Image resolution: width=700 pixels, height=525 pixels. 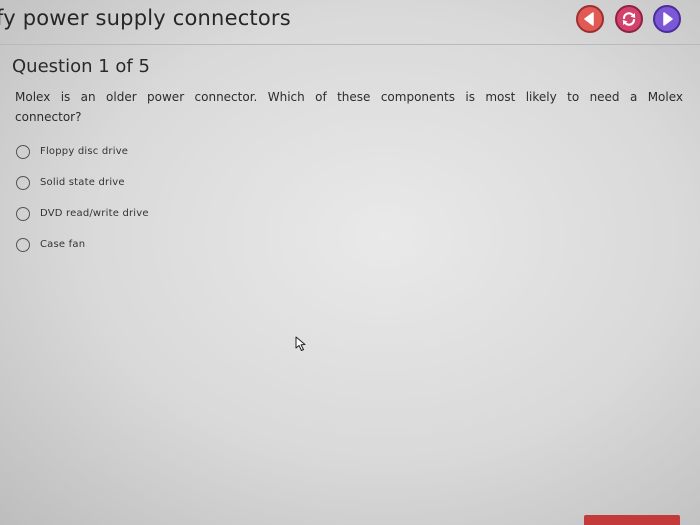 I want to click on option-dvd-read-write-drive: DVD read/write drive, so click(x=166, y=213).